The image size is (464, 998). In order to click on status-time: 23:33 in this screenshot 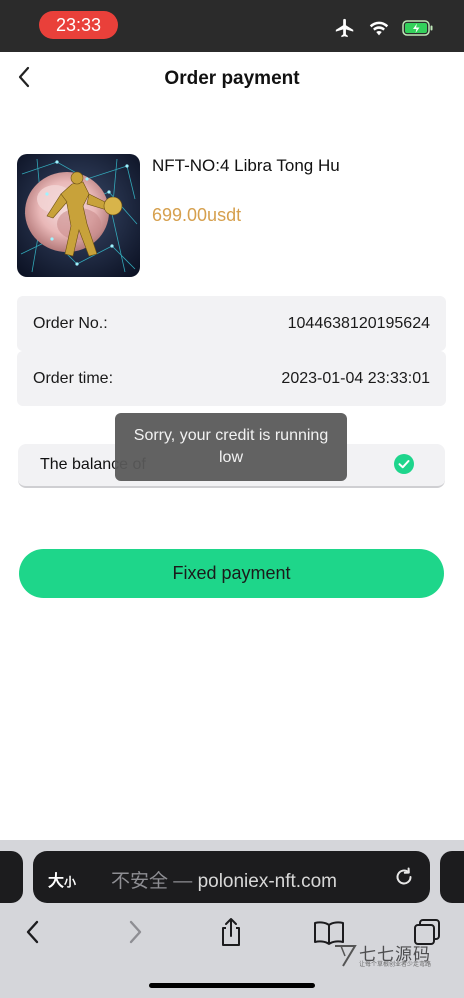, I will do `click(78, 25)`.